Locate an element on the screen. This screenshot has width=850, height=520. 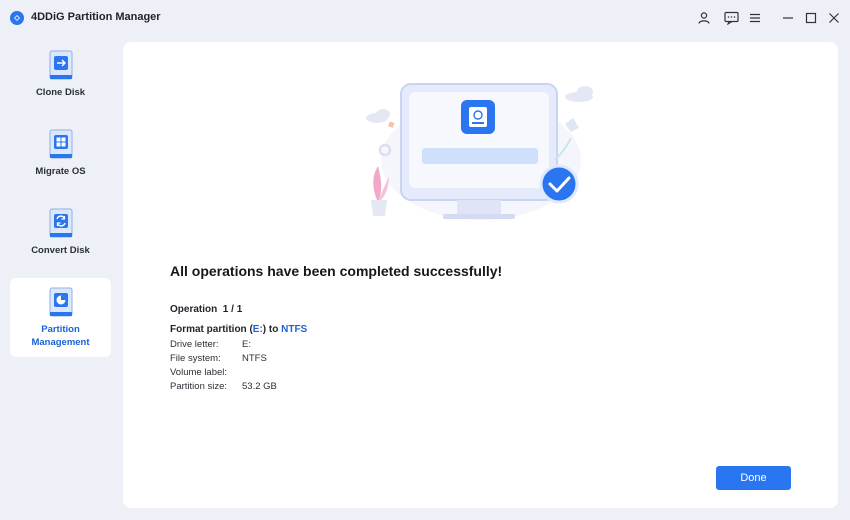
user-icon is located at coordinates (704, 18).